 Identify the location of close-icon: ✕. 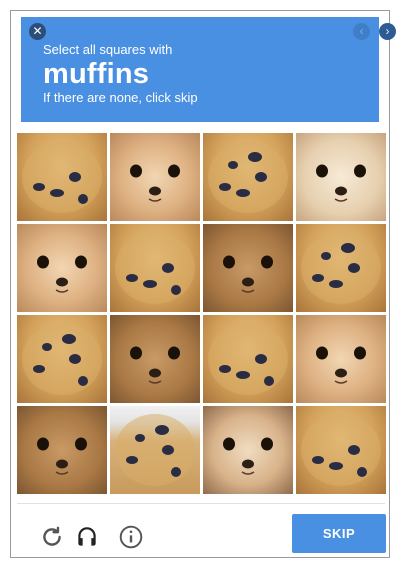
(37, 31).